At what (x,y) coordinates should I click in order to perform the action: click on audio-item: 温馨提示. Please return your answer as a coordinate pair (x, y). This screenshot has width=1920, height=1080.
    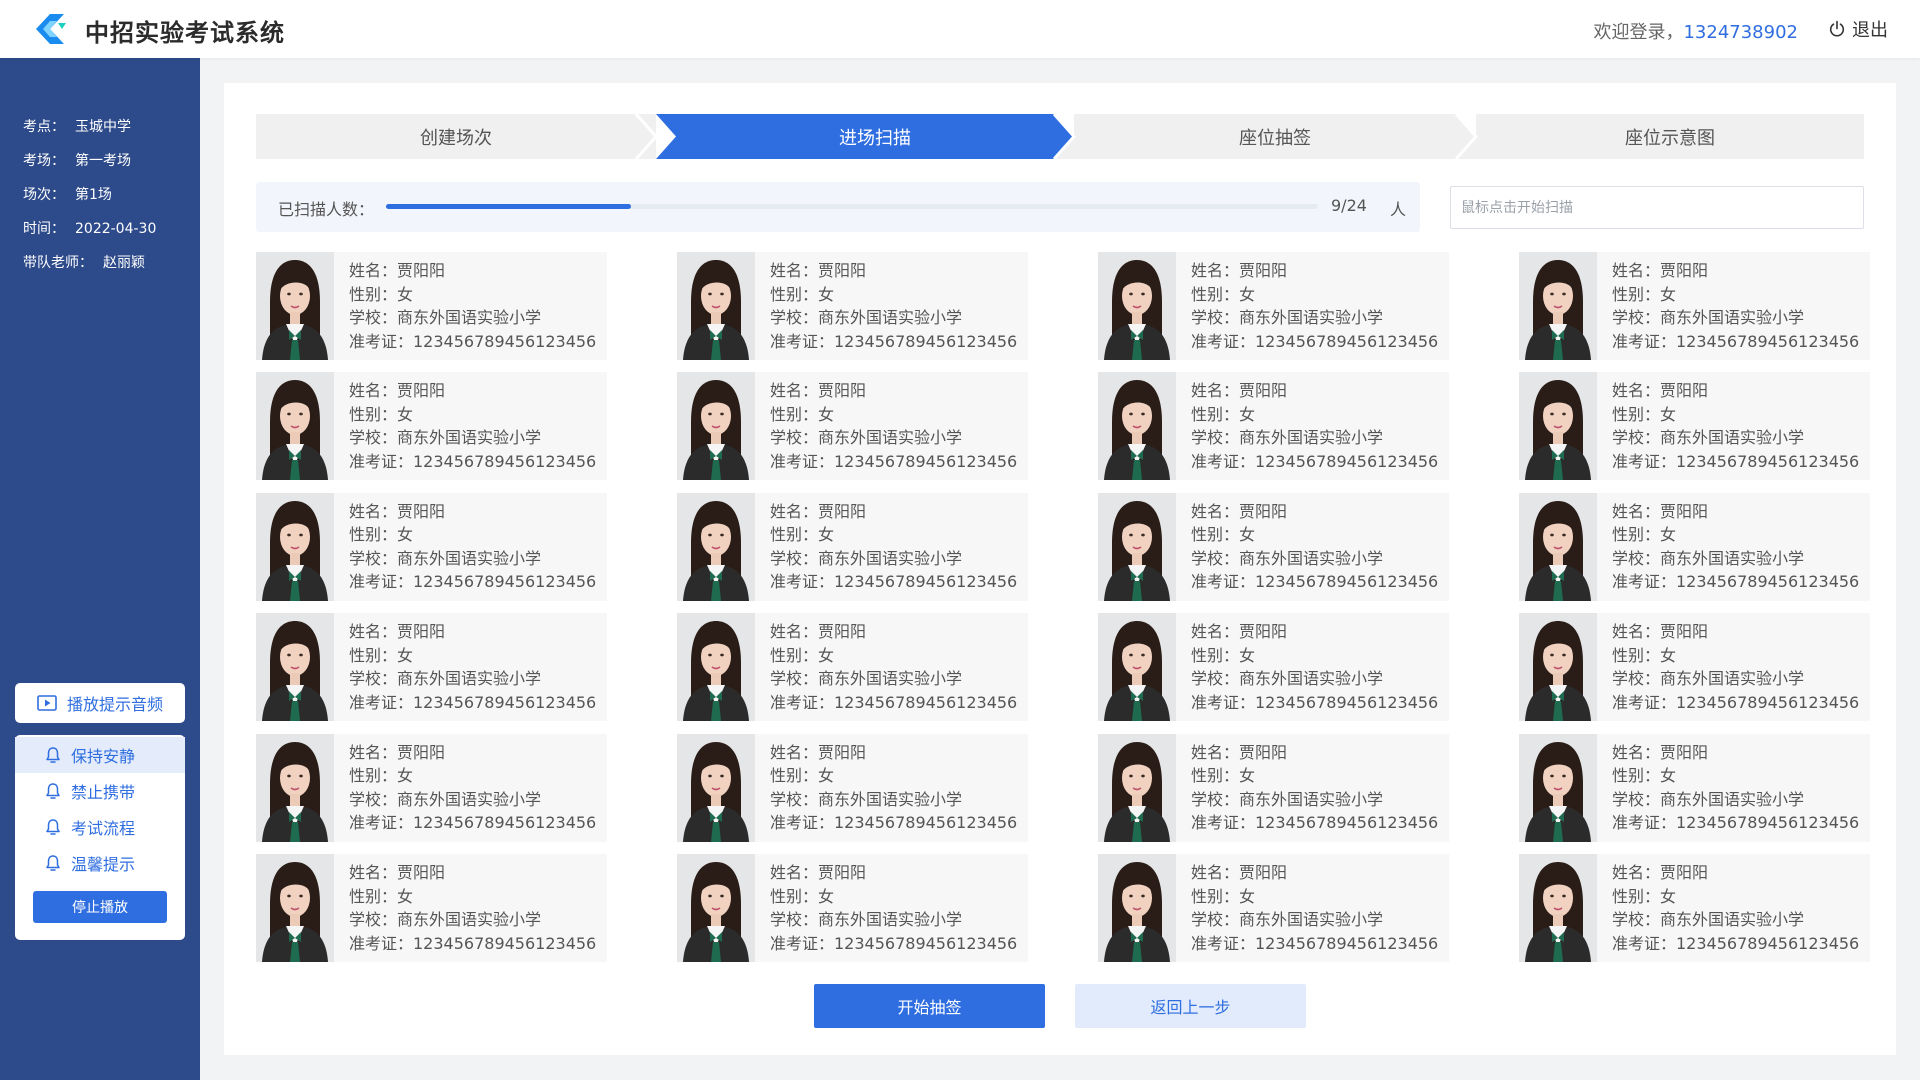
    Looking at the image, I should click on (100, 863).